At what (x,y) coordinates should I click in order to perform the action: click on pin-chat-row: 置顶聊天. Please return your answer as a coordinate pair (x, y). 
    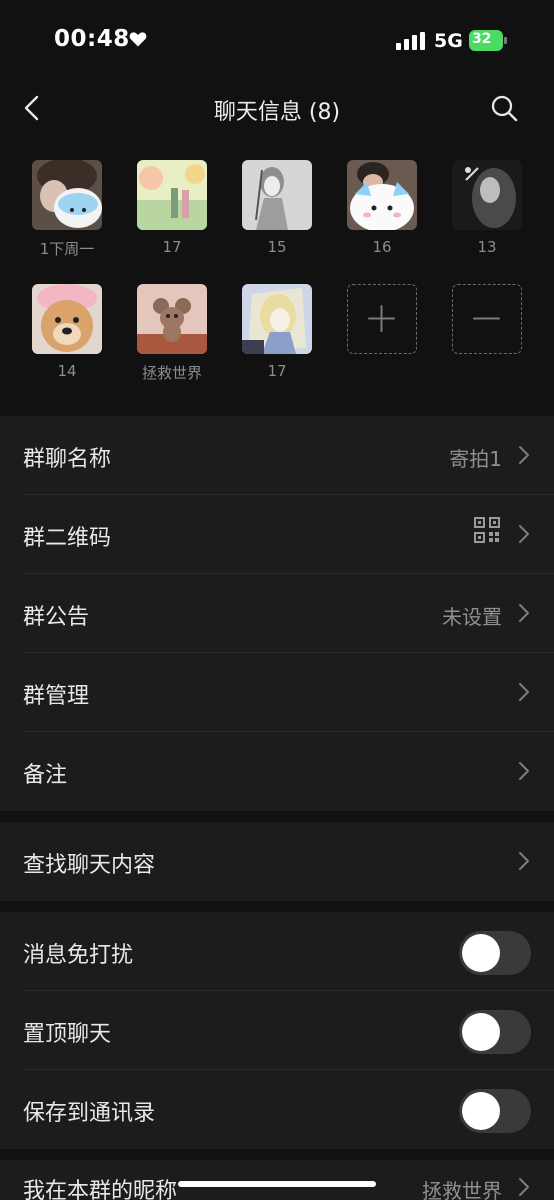
    Looking at the image, I should click on (277, 1030).